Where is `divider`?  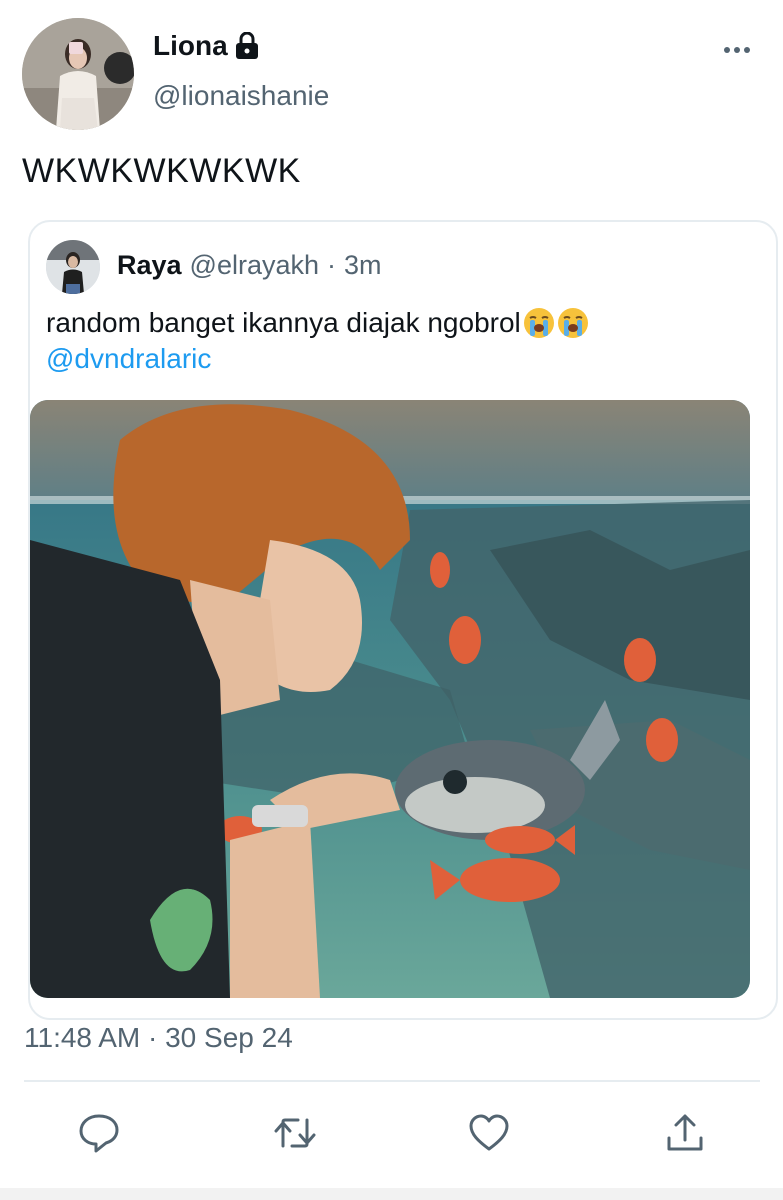
divider is located at coordinates (392, 1081).